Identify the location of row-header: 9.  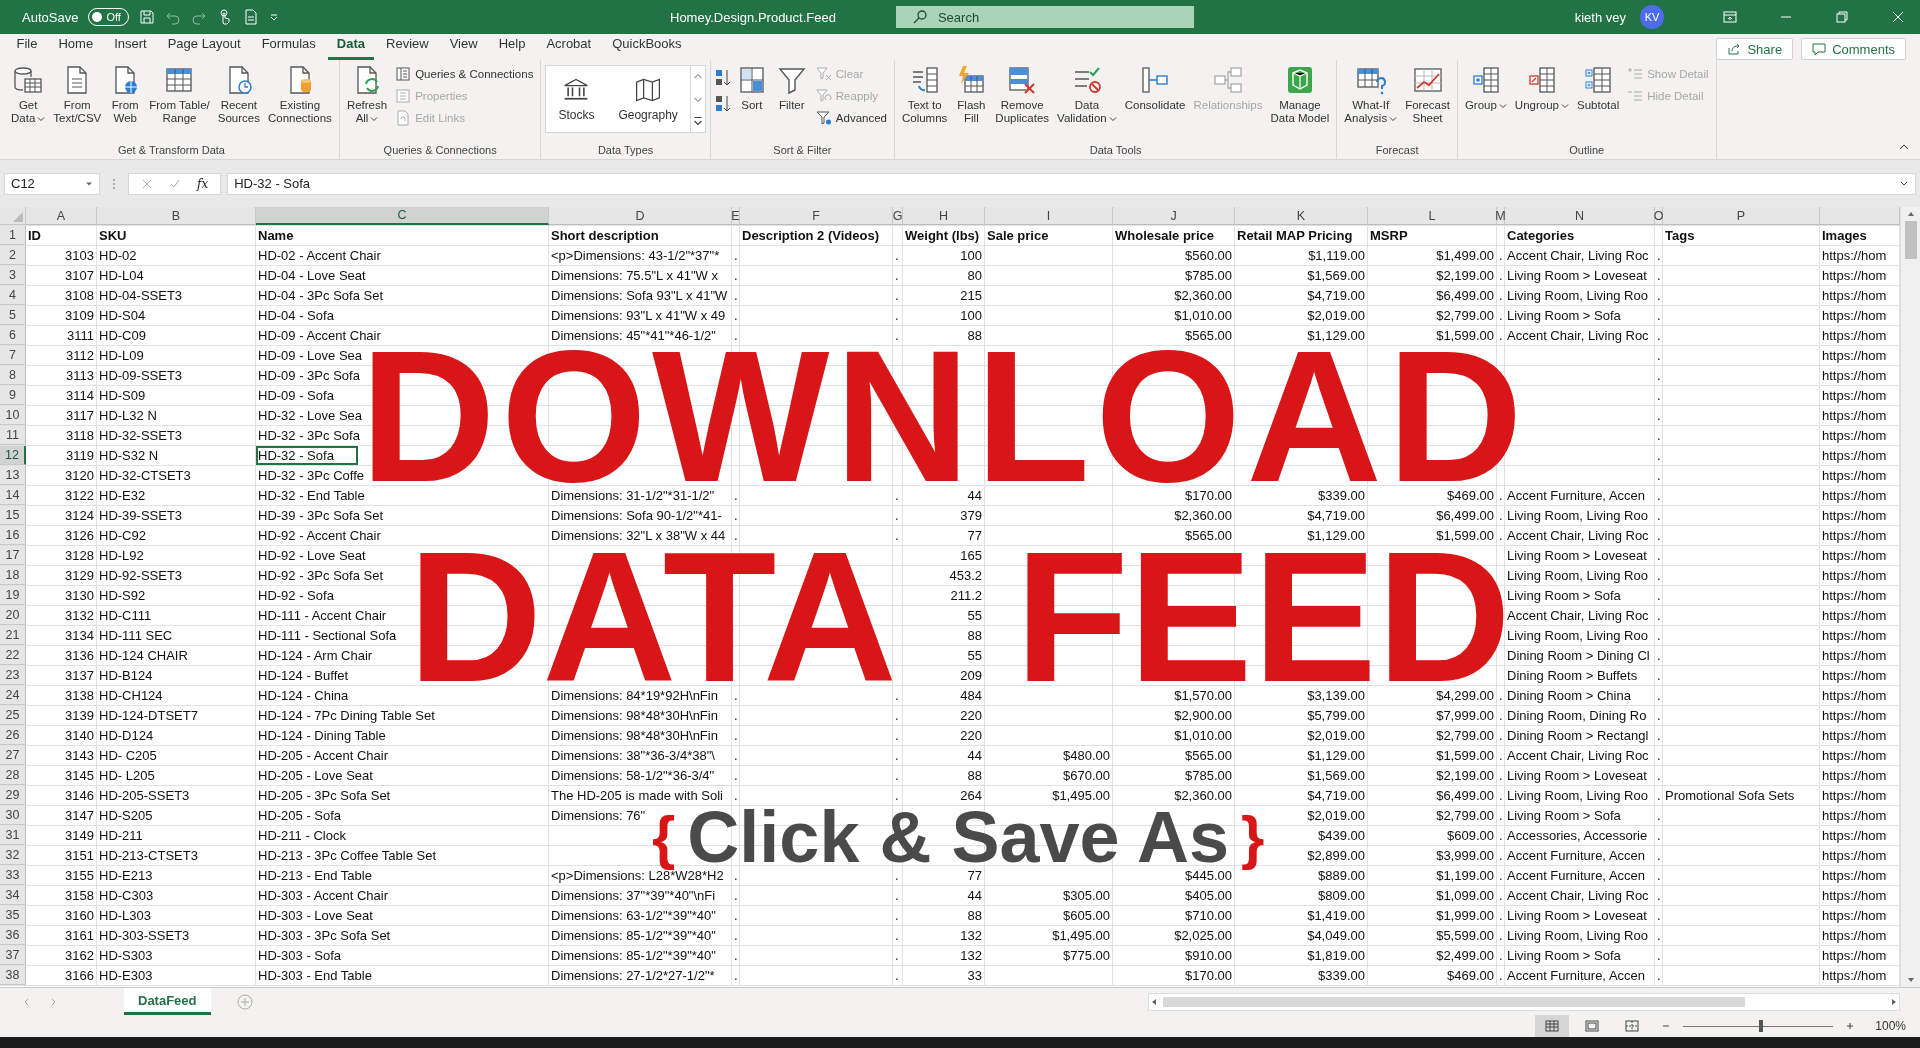
(13, 395).